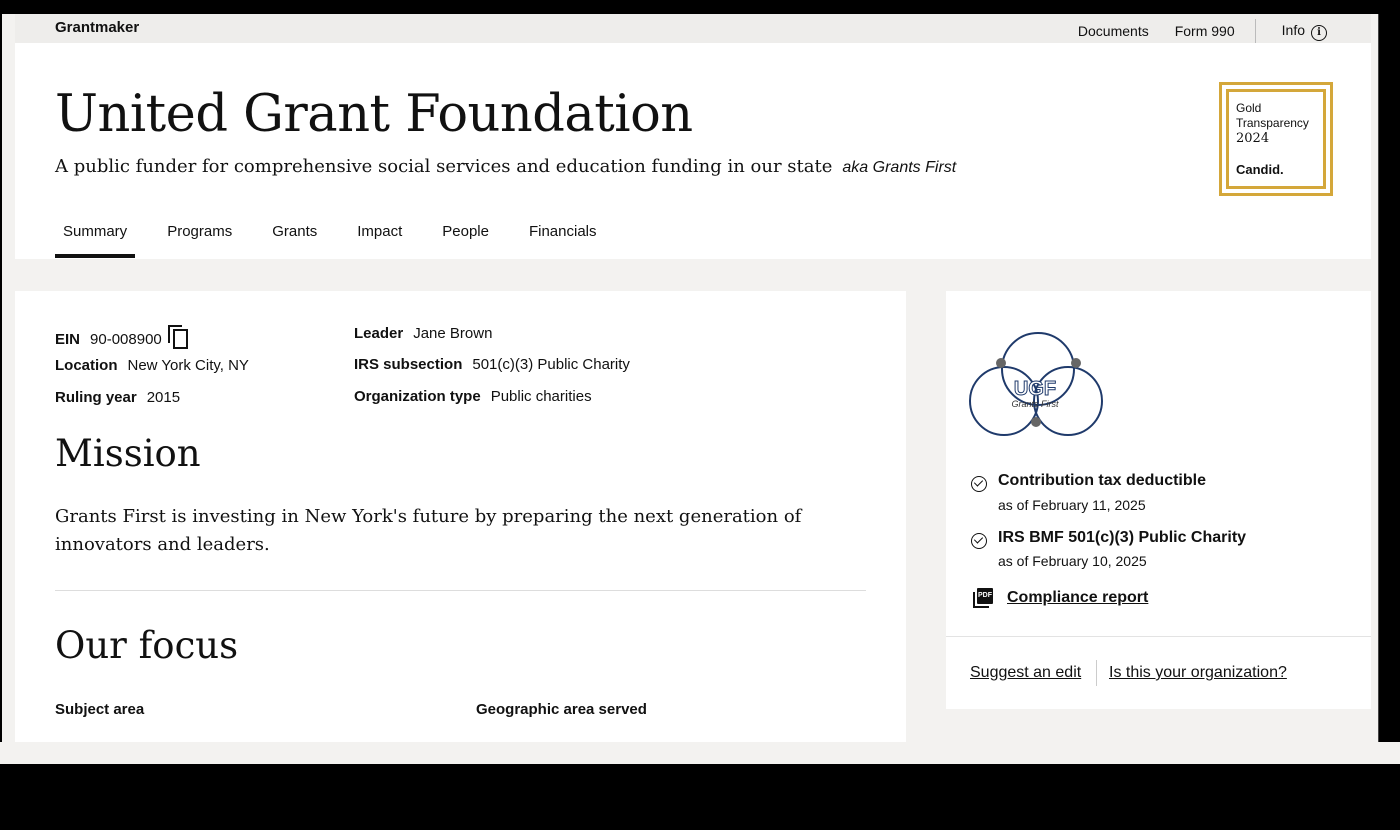  I want to click on brand-name: Grantmaker, so click(97, 27).